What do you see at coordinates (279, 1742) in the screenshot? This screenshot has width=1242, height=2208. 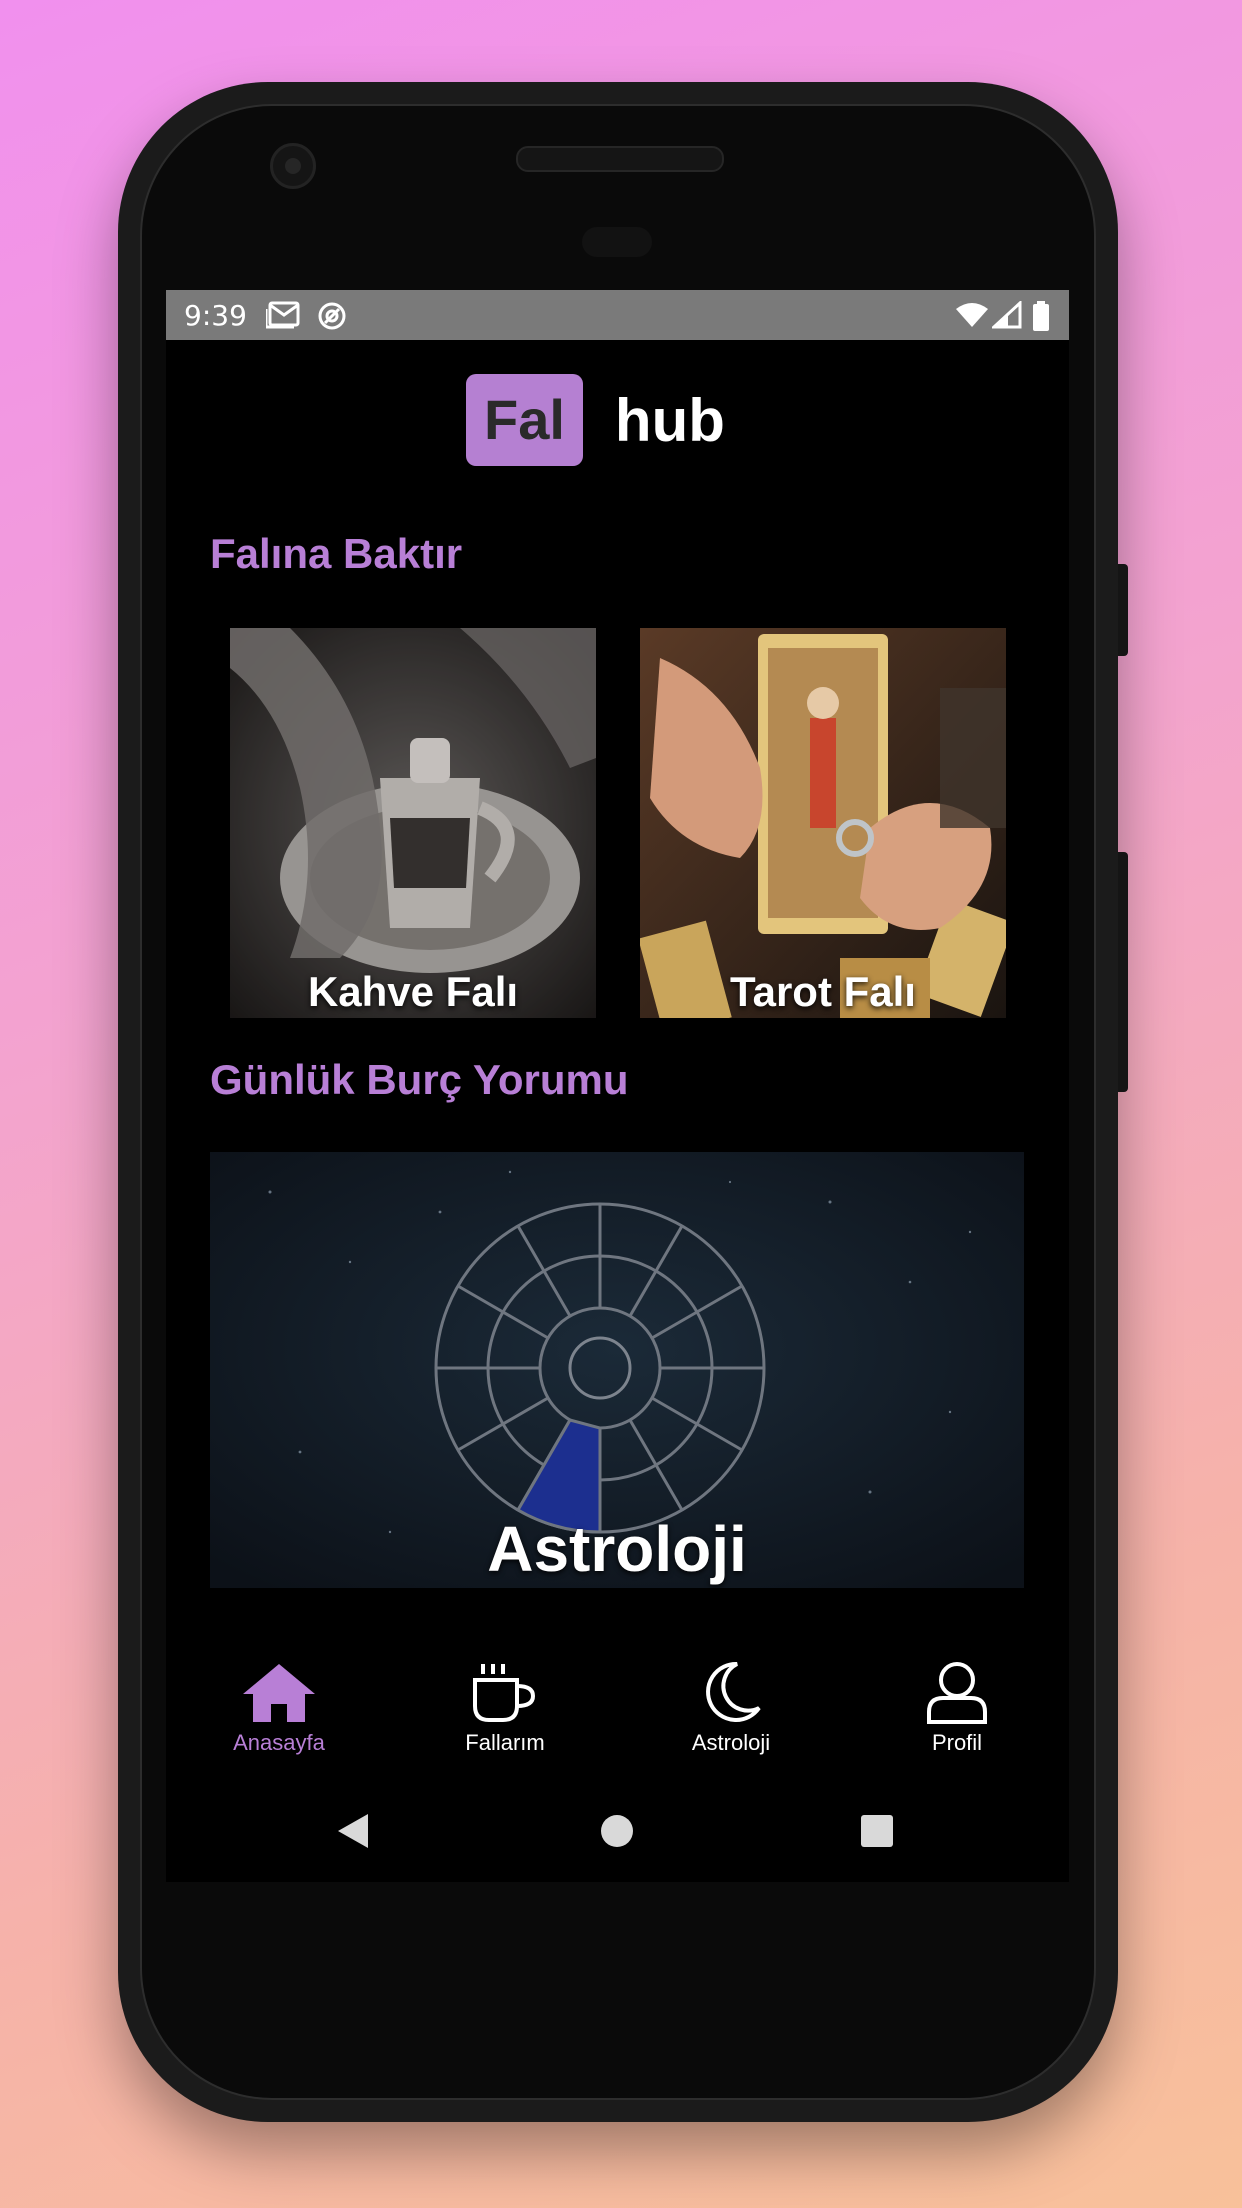 I see `nav-label-home: Anasayfa` at bounding box center [279, 1742].